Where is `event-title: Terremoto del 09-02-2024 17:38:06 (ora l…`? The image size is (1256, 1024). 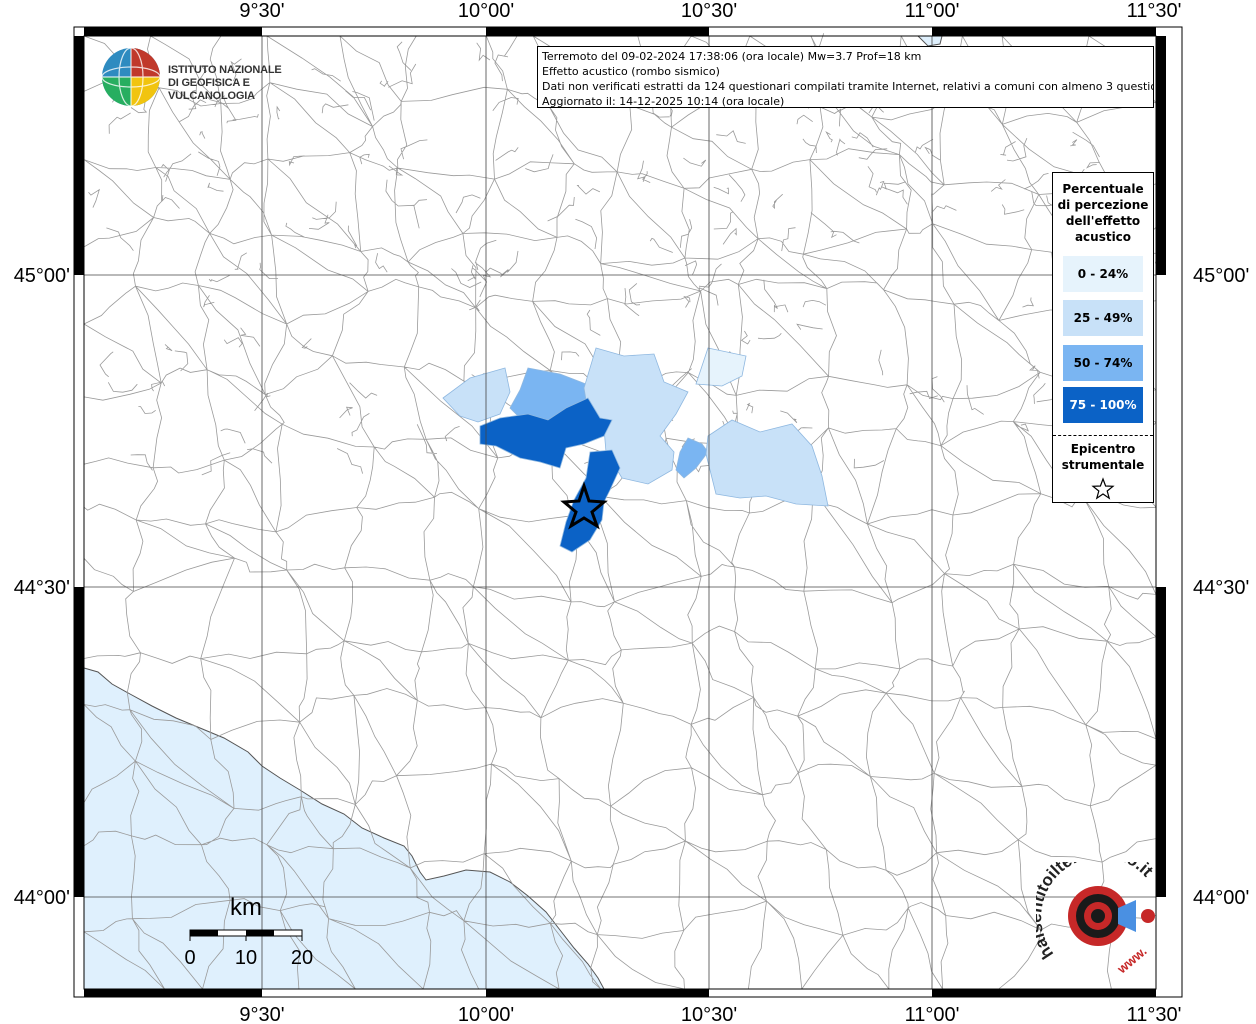 event-title: Terremoto del 09-02-2024 17:38:06 (ora l… is located at coordinates (732, 56).